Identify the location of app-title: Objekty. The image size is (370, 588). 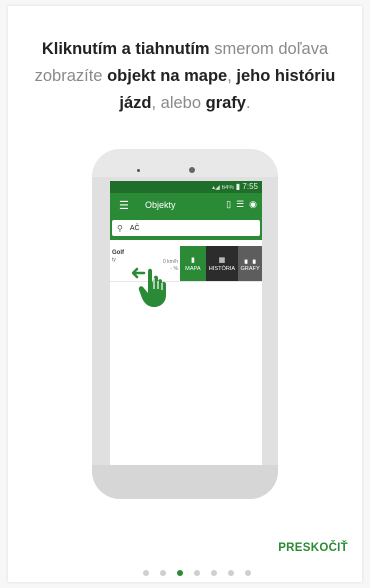
(160, 205).